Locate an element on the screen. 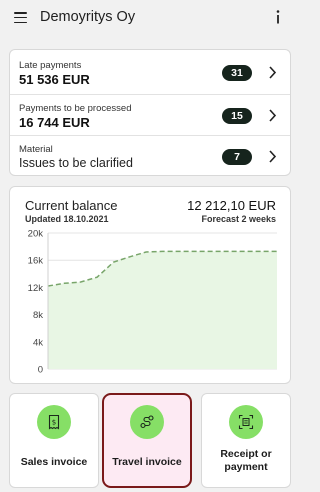  tile-label: Sales invoice is located at coordinates (54, 462).